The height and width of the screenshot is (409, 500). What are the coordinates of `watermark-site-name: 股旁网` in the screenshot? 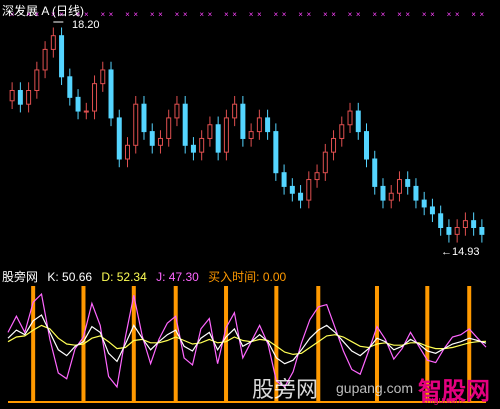 It's located at (285, 389).